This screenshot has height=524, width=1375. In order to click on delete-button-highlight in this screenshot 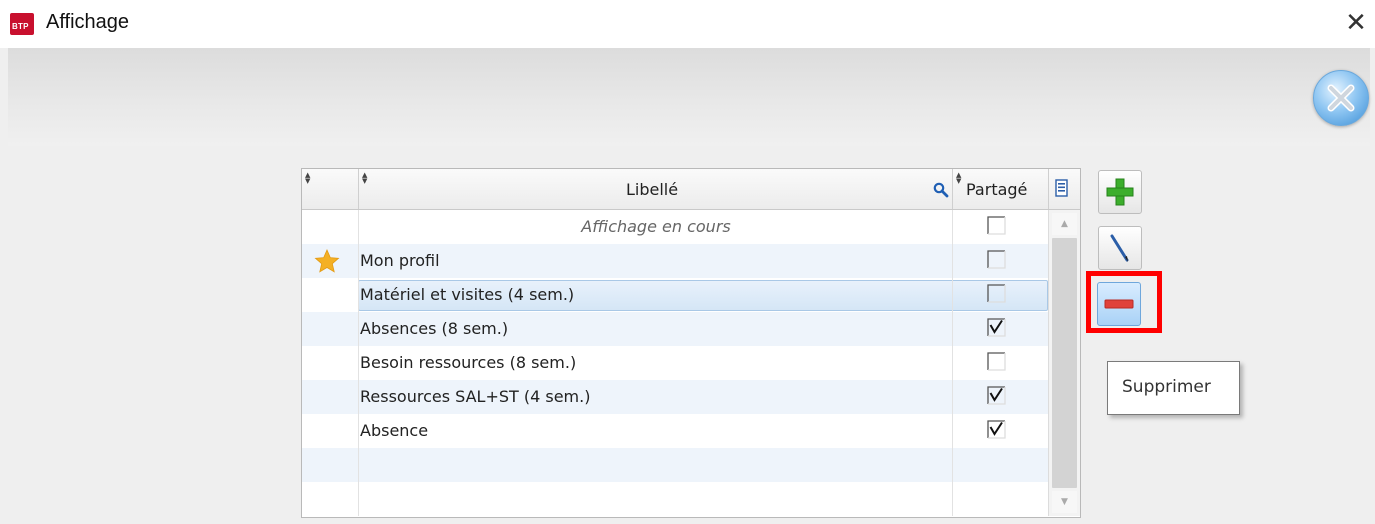, I will do `click(1124, 302)`.